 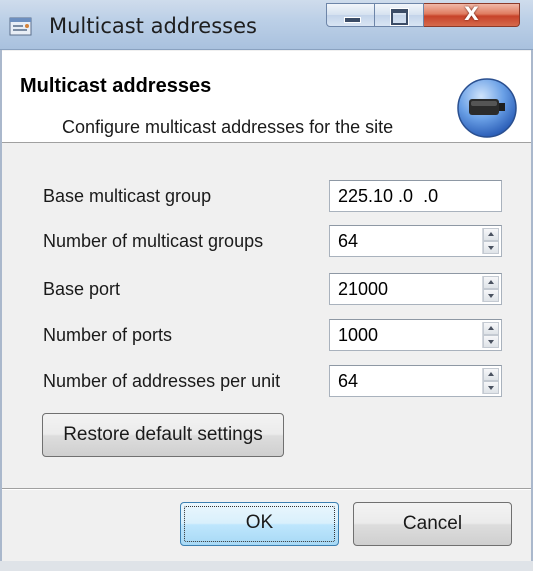 What do you see at coordinates (108, 335) in the screenshot?
I see `number-of-ports-label: Number of ports` at bounding box center [108, 335].